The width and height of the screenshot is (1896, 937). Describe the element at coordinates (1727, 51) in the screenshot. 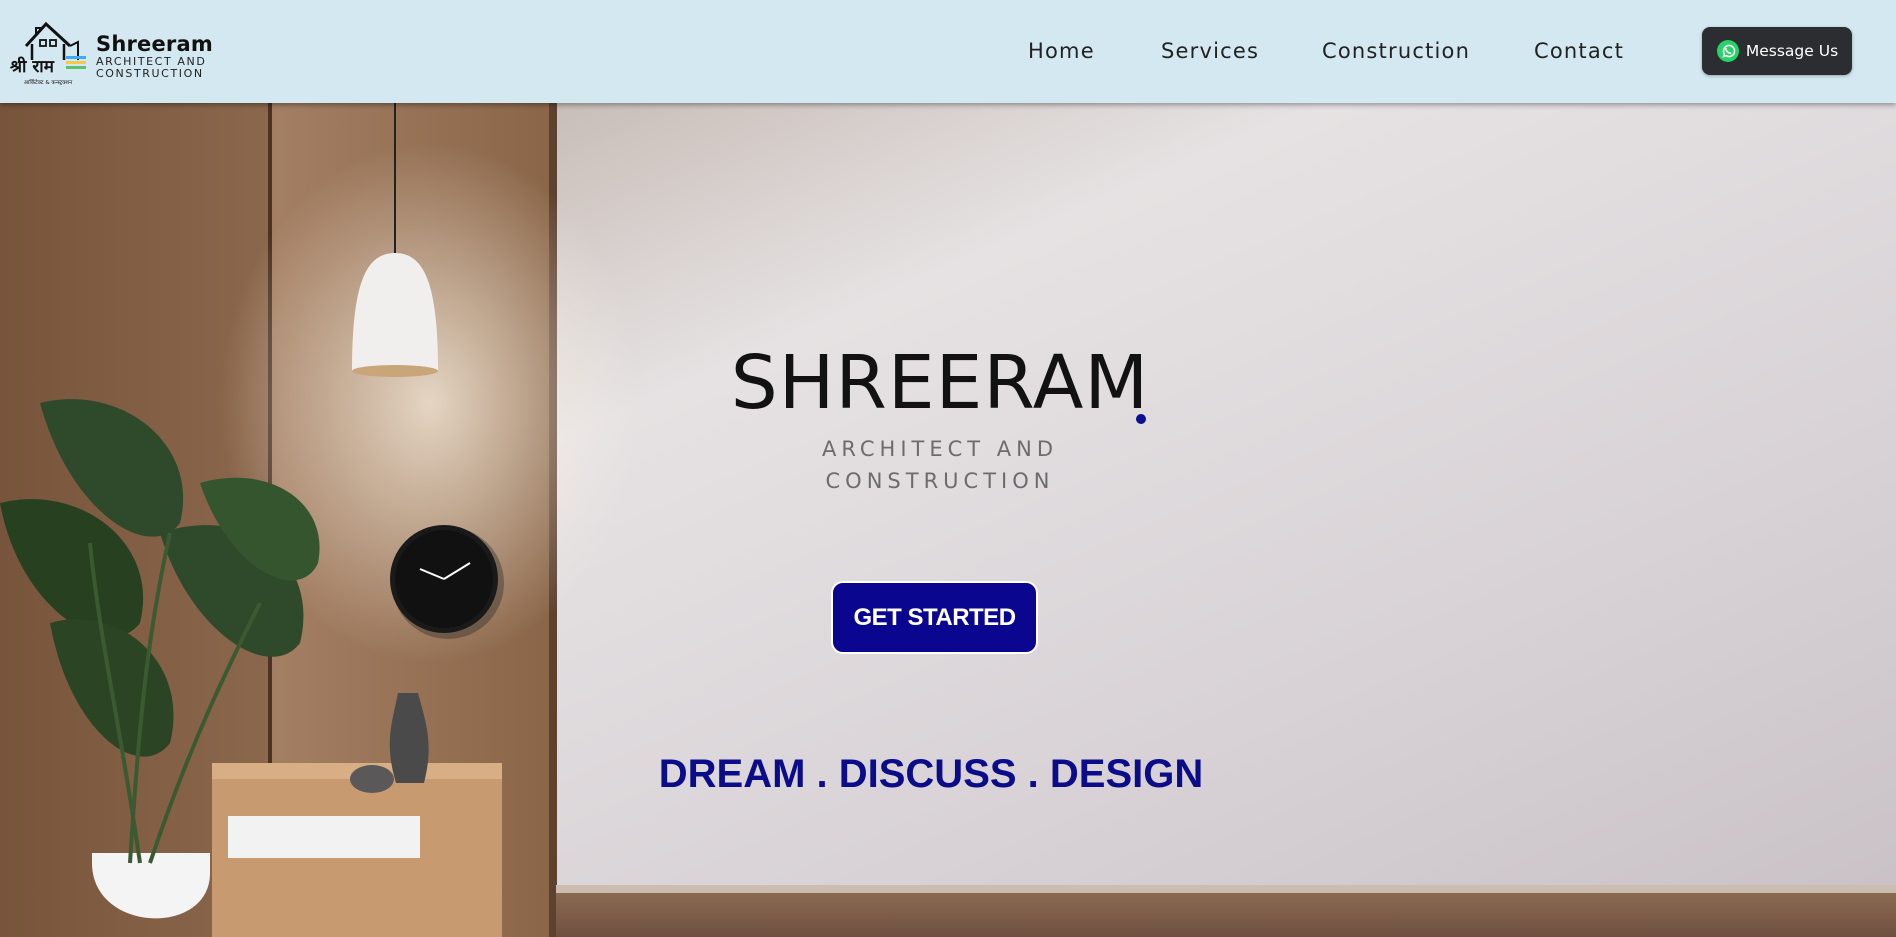

I see `whatsapp-icon` at that location.